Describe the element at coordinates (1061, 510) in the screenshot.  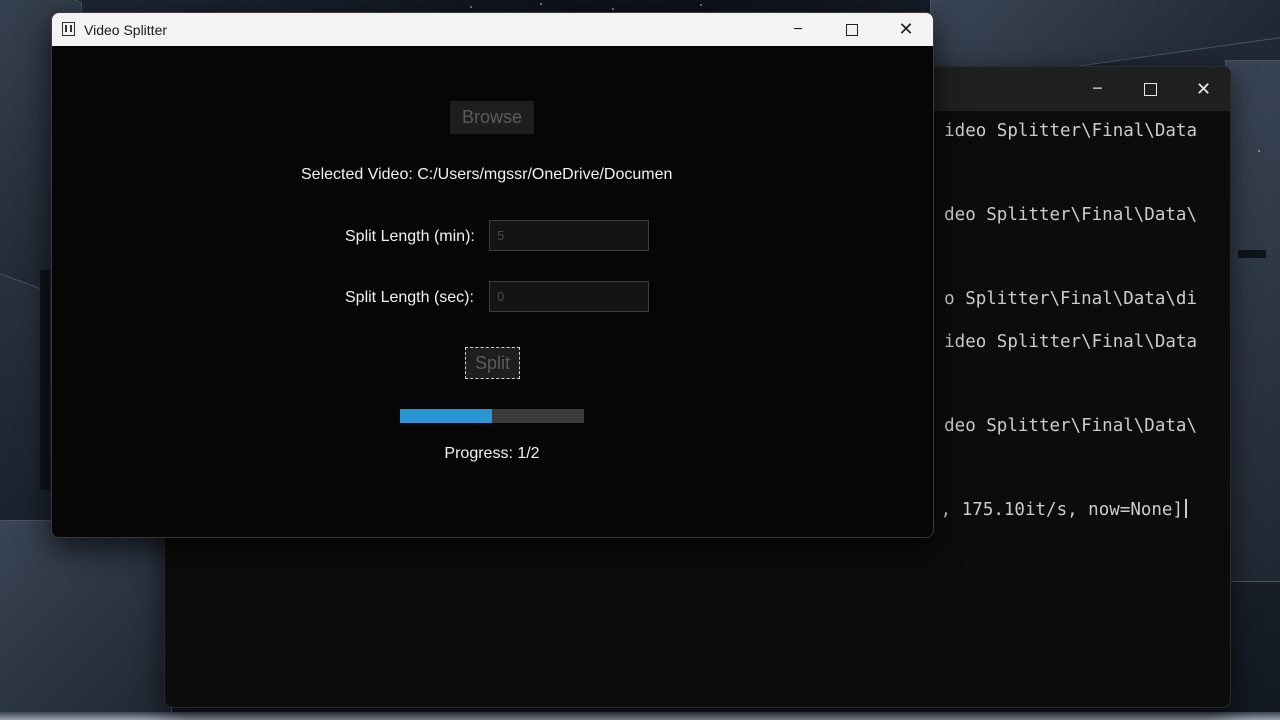
I see `terminal-progress-output: , 175.10it/s, now=None]` at that location.